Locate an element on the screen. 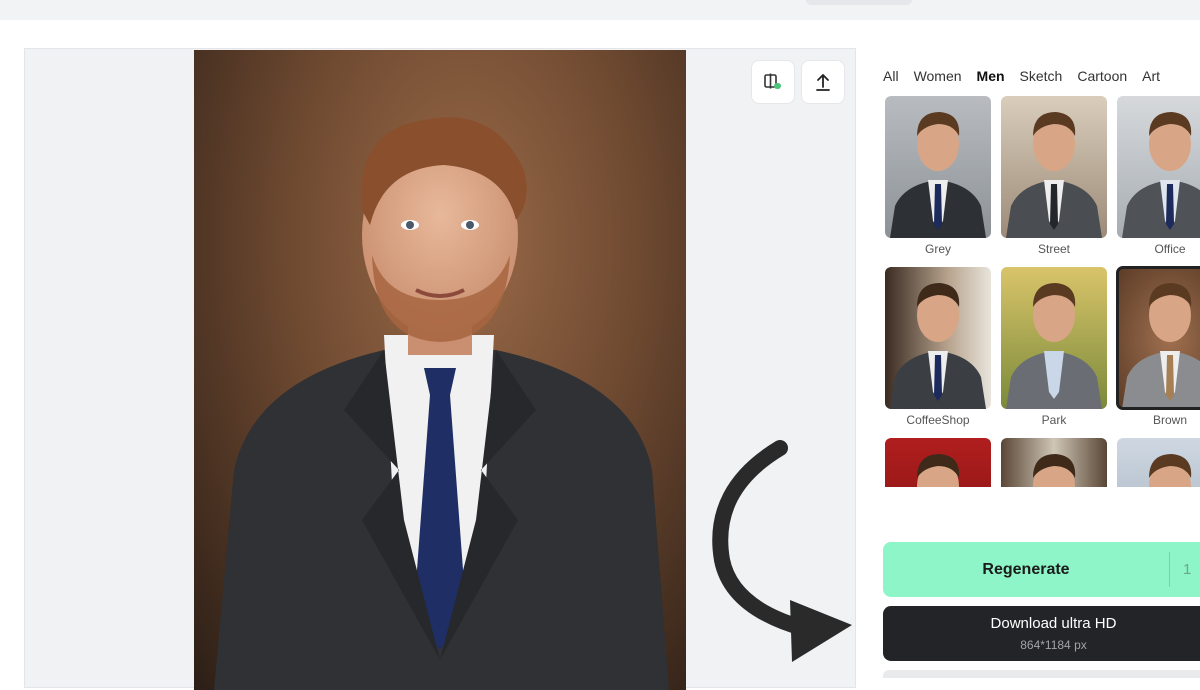  tab-cartoon: Cartoon is located at coordinates (1102, 76).